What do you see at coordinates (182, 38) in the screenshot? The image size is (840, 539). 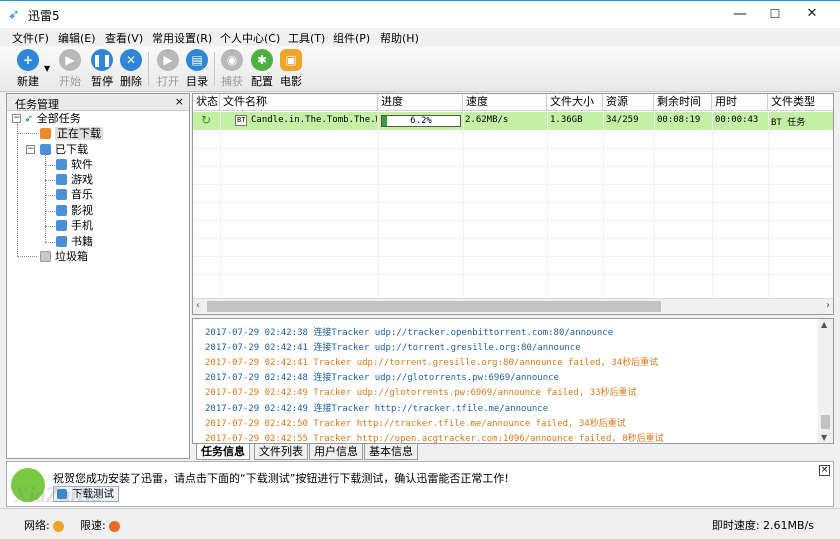 I see `menu-common-settings: 常用设置(R)` at bounding box center [182, 38].